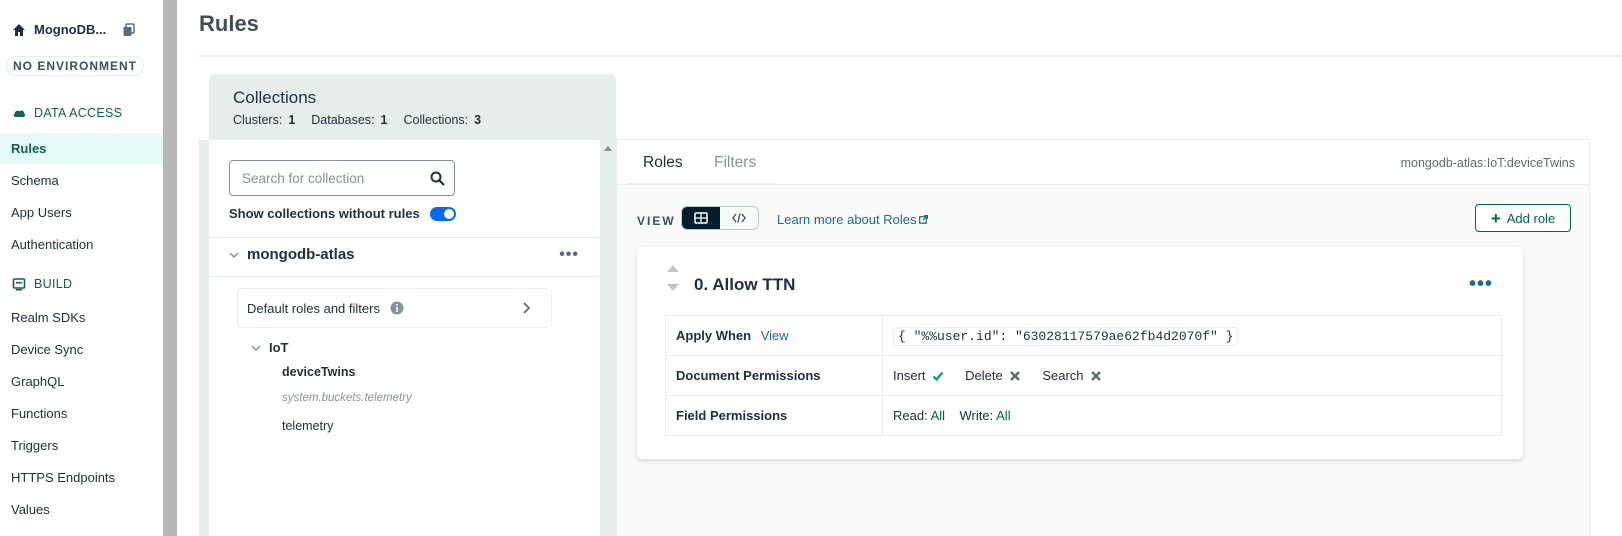 Image resolution: width=1622 pixels, height=536 pixels. I want to click on collections-stats: Clusters: 1 Databases: 1 Collections: 3, so click(412, 120).